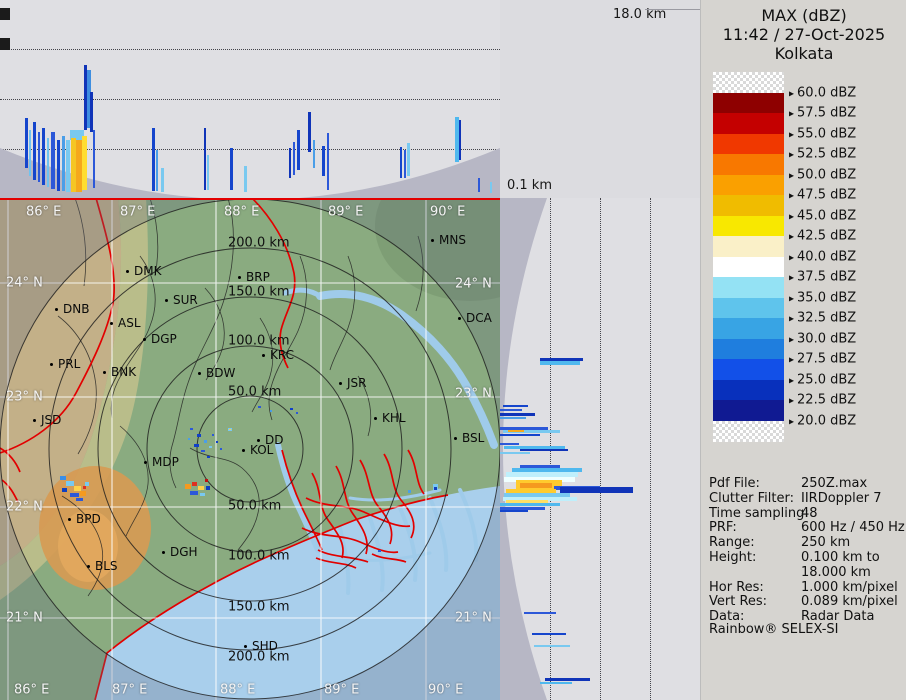 The image size is (906, 700). I want to click on meta-label: PRF:, so click(723, 528).